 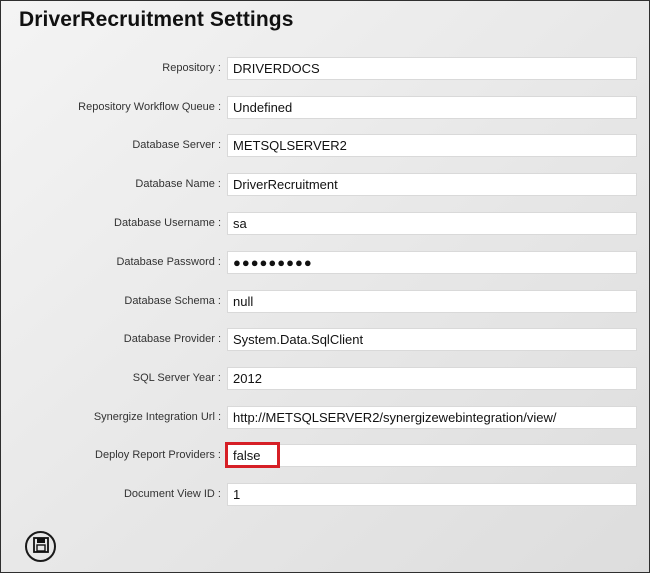 I want to click on deploy-report-providers-label: Deploy Report Providers :, so click(x=158, y=455).